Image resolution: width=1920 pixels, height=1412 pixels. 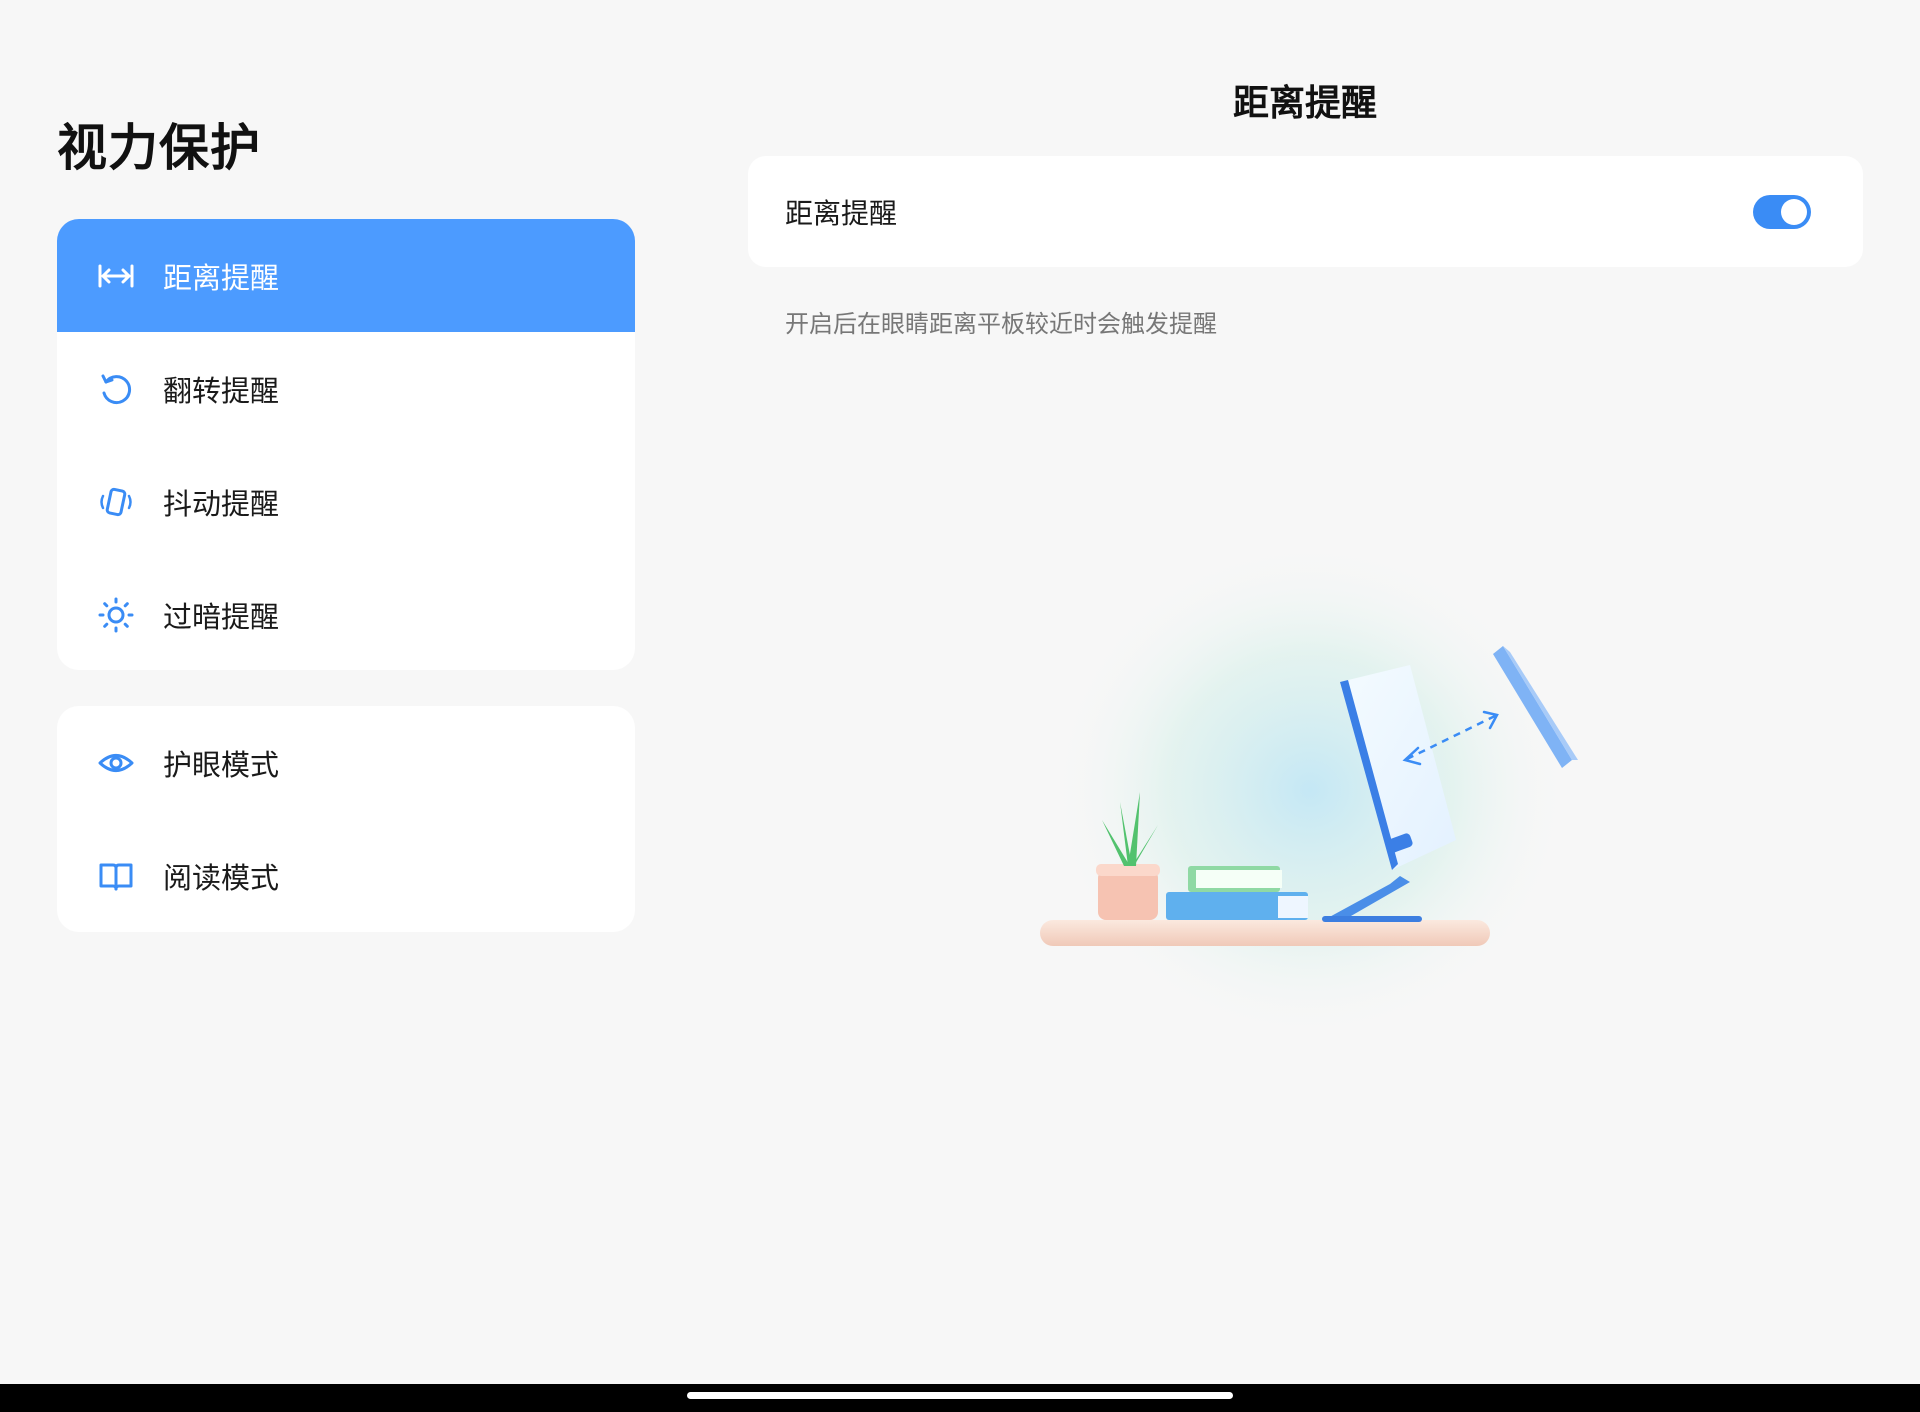 I want to click on distance-reminder-toggle, so click(x=1782, y=211).